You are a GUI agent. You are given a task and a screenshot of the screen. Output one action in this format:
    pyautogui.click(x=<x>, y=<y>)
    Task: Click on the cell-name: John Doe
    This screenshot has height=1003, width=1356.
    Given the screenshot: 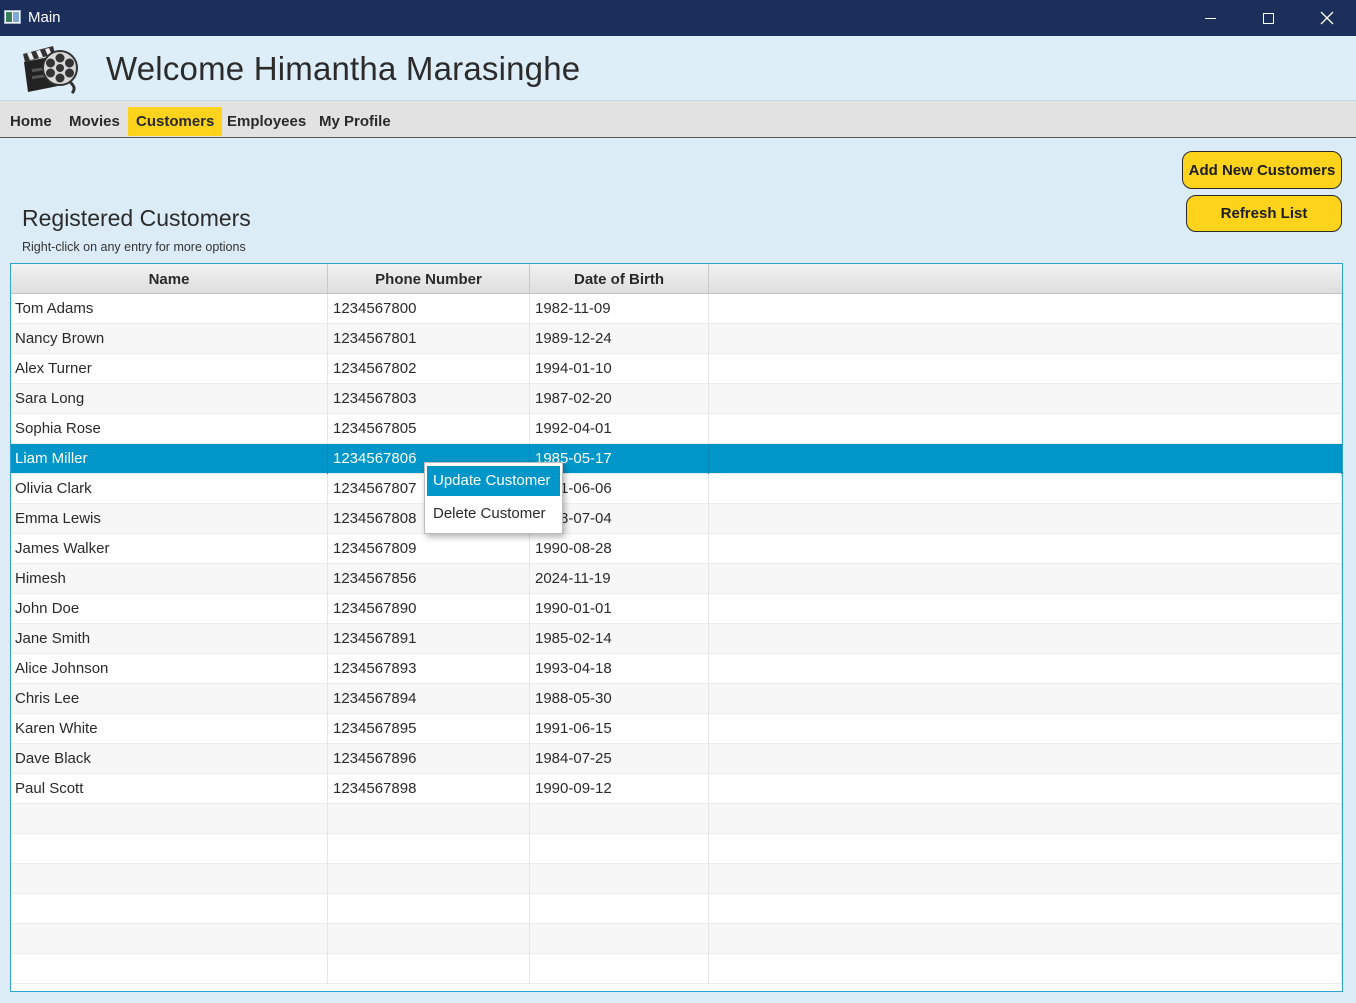 What is the action you would take?
    pyautogui.click(x=169, y=609)
    